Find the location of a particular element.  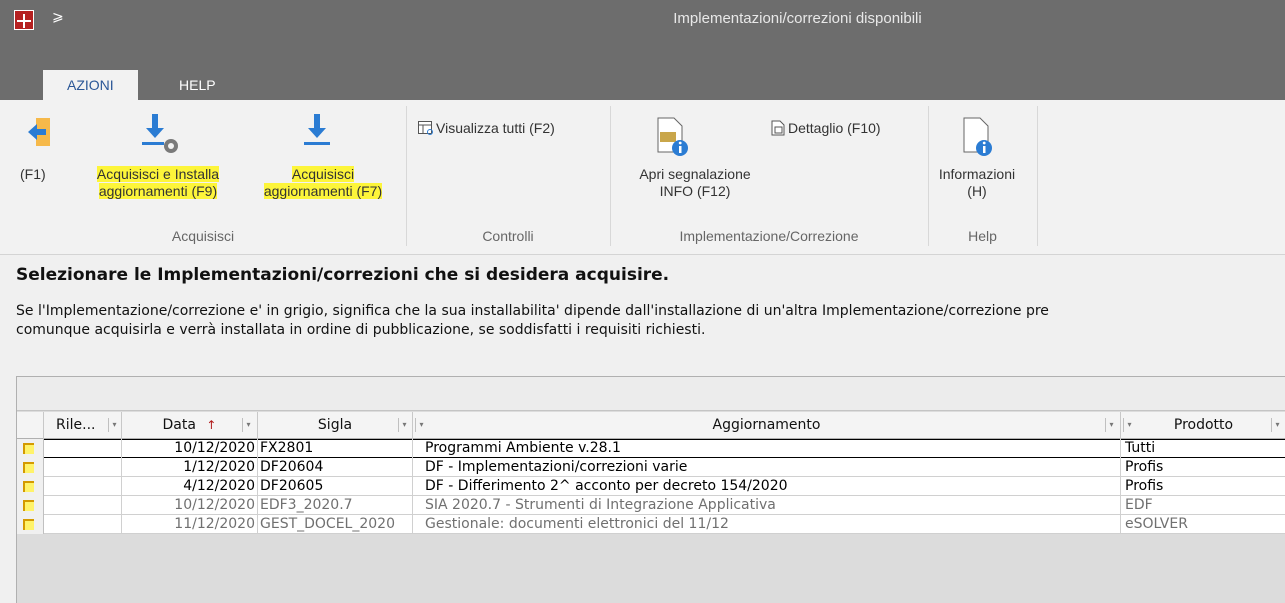

column-header-rile: Rile... ▾ is located at coordinates (83, 425).